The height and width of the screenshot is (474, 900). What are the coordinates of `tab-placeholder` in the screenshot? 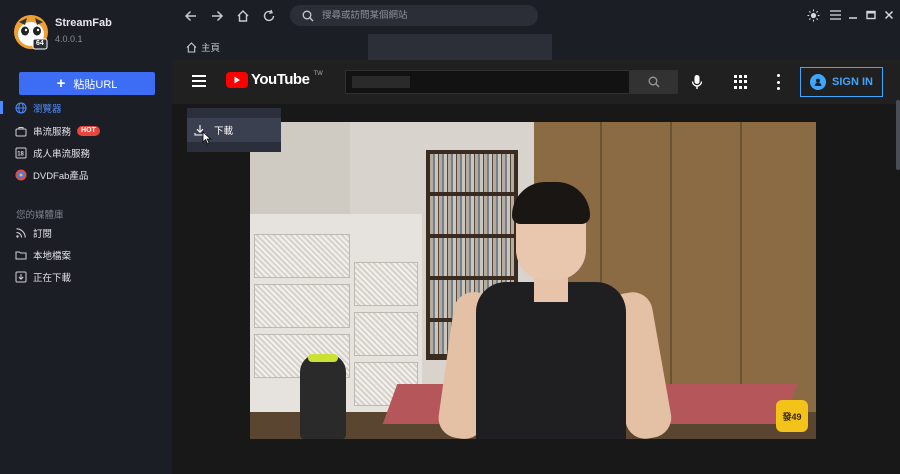 It's located at (460, 47).